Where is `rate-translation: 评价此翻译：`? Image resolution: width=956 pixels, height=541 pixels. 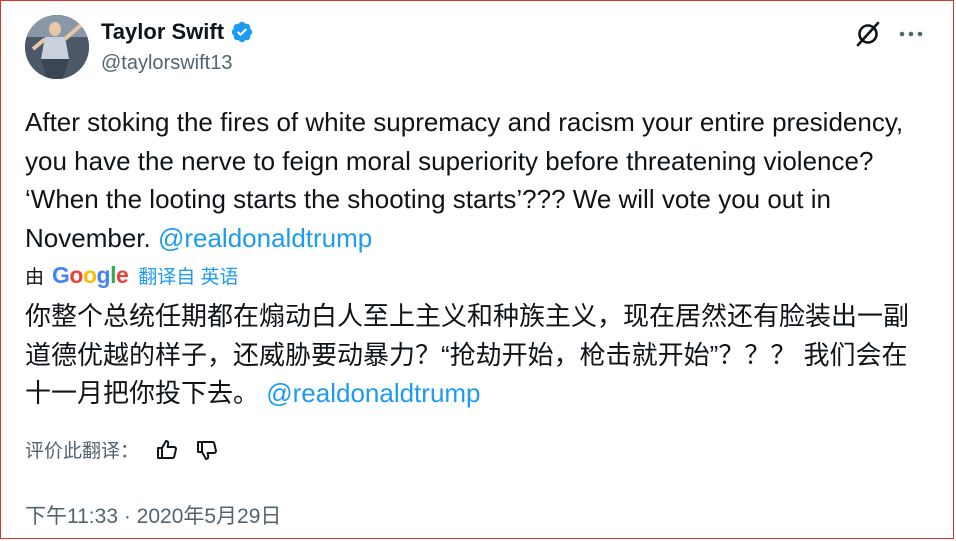
rate-translation: 评价此翻译： is located at coordinates (122, 449).